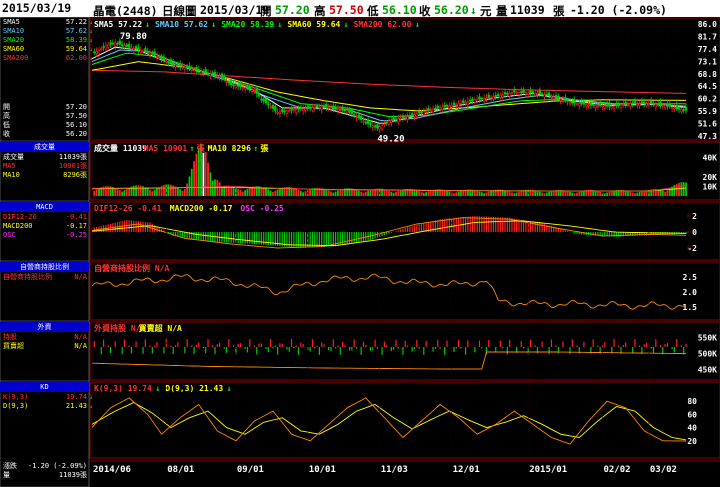  Describe the element at coordinates (548, 470) in the screenshot. I see `x-tick-label: 2015/01` at that location.